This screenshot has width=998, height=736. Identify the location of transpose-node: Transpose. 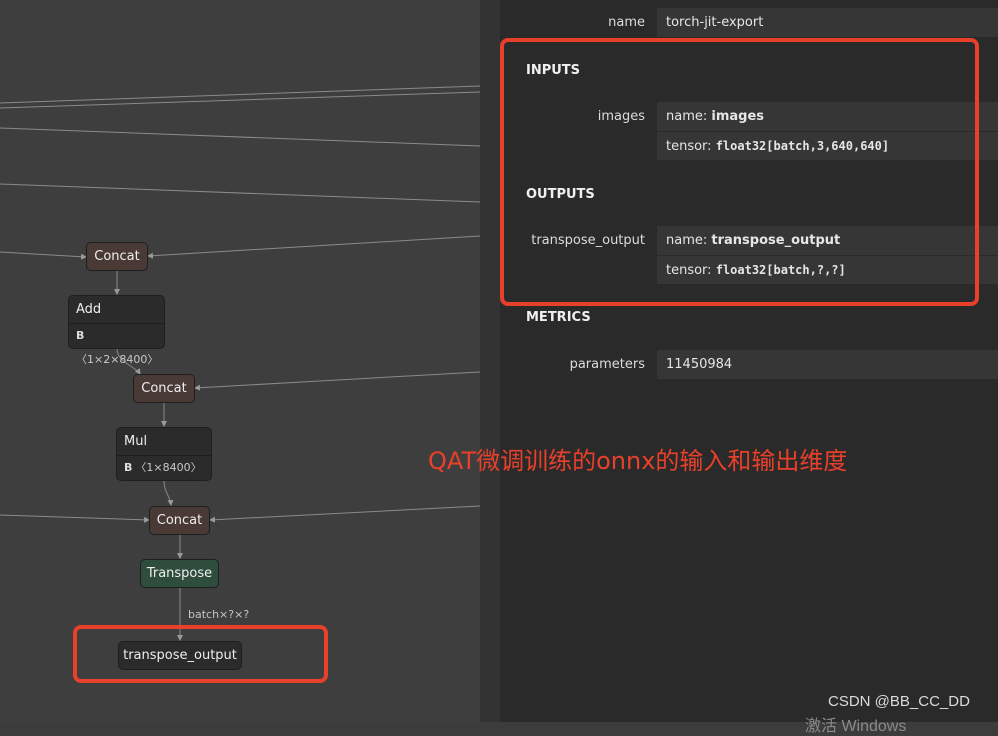
(179, 573).